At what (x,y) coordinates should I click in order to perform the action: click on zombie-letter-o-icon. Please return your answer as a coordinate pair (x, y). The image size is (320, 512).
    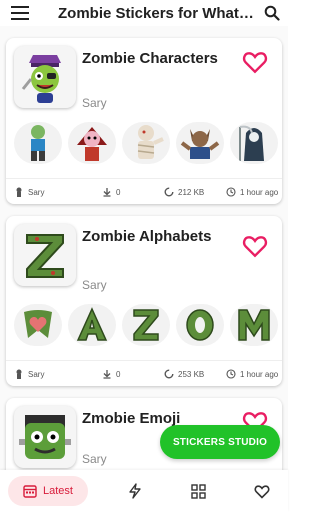
    Looking at the image, I should click on (200, 325).